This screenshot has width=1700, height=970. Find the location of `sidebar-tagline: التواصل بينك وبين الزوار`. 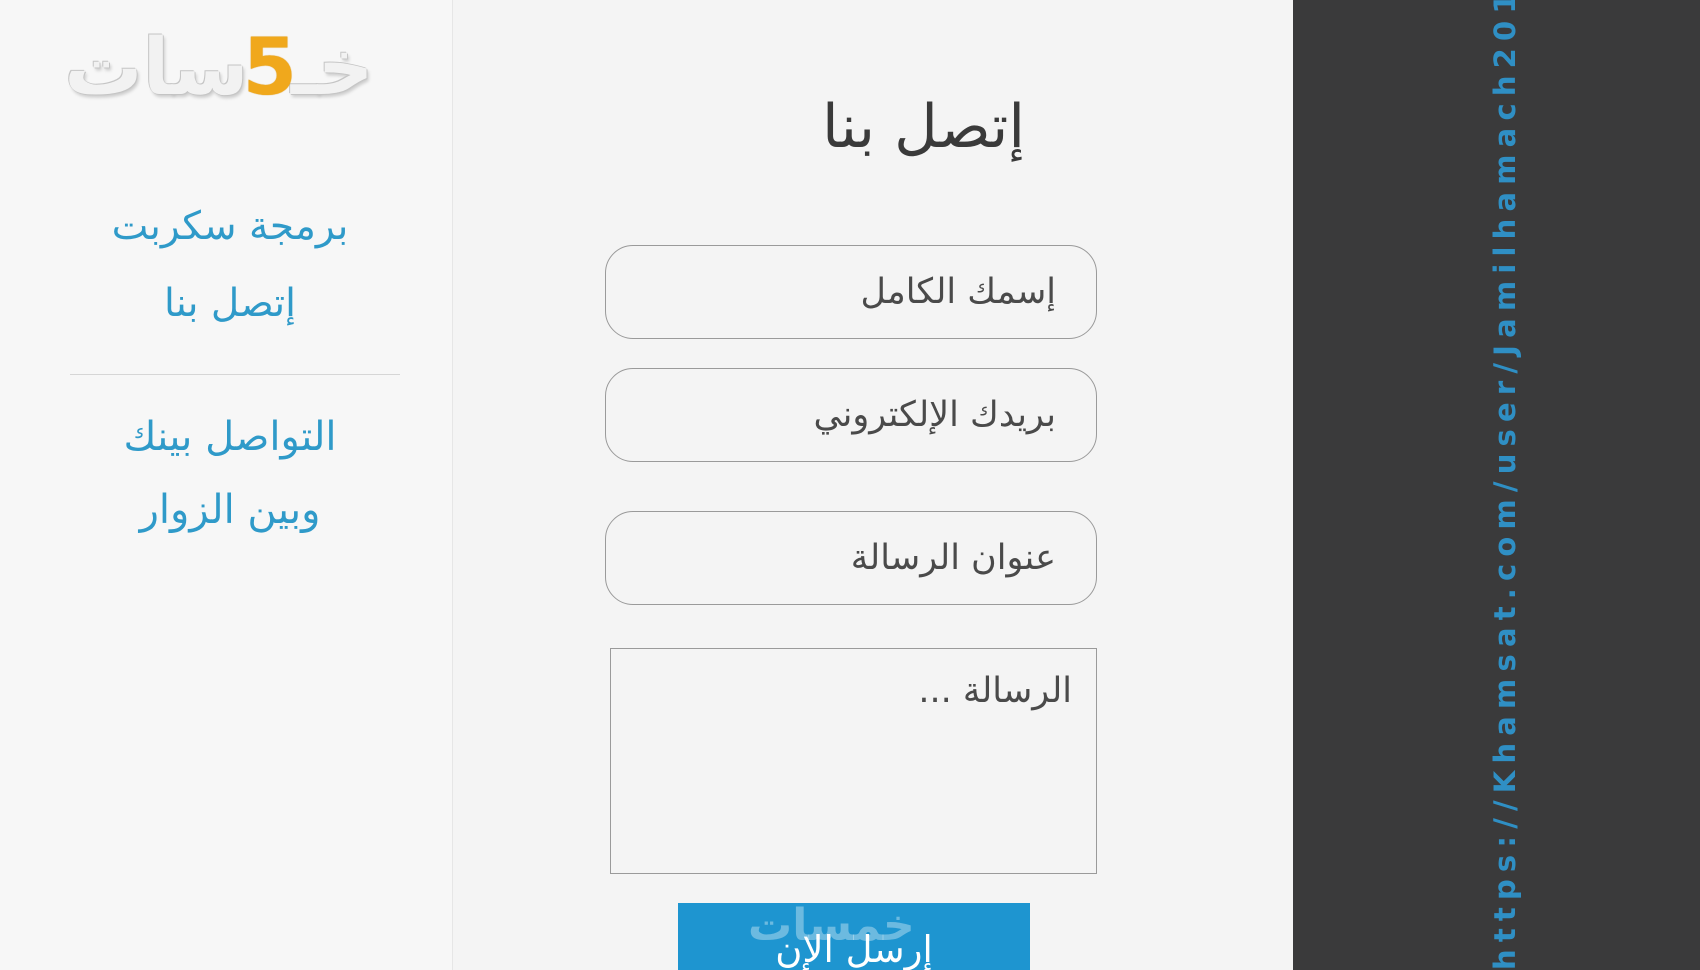

sidebar-tagline: التواصل بينك وبين الزوار is located at coordinates (230, 473).